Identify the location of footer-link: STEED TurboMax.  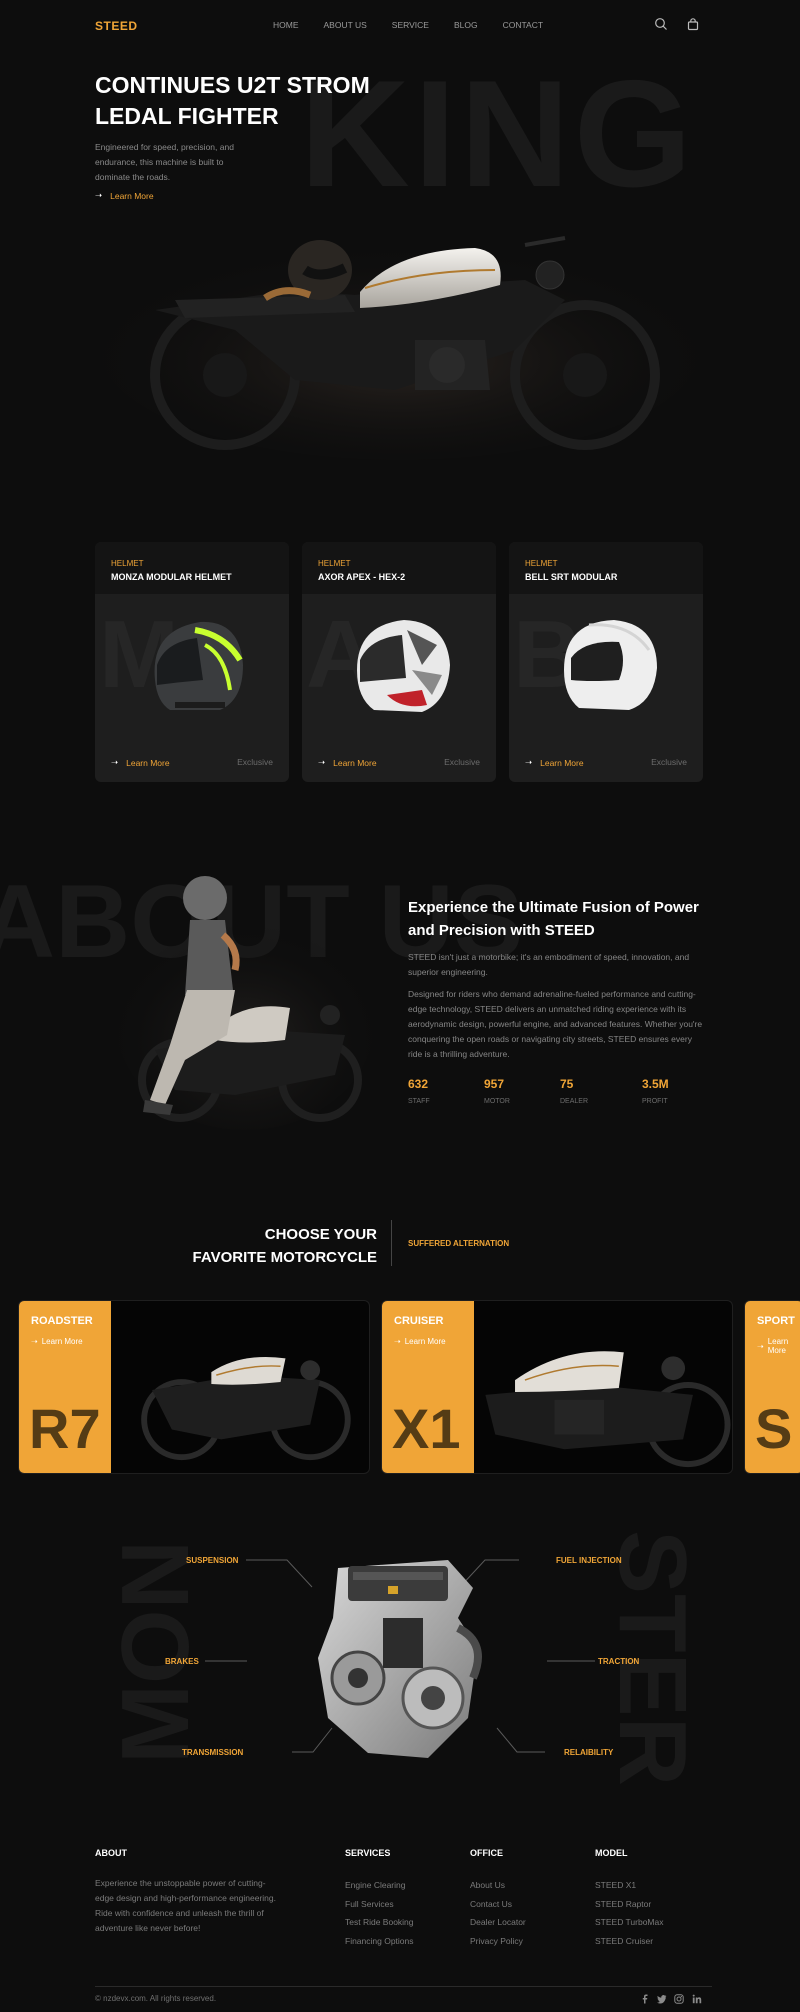
(629, 1922).